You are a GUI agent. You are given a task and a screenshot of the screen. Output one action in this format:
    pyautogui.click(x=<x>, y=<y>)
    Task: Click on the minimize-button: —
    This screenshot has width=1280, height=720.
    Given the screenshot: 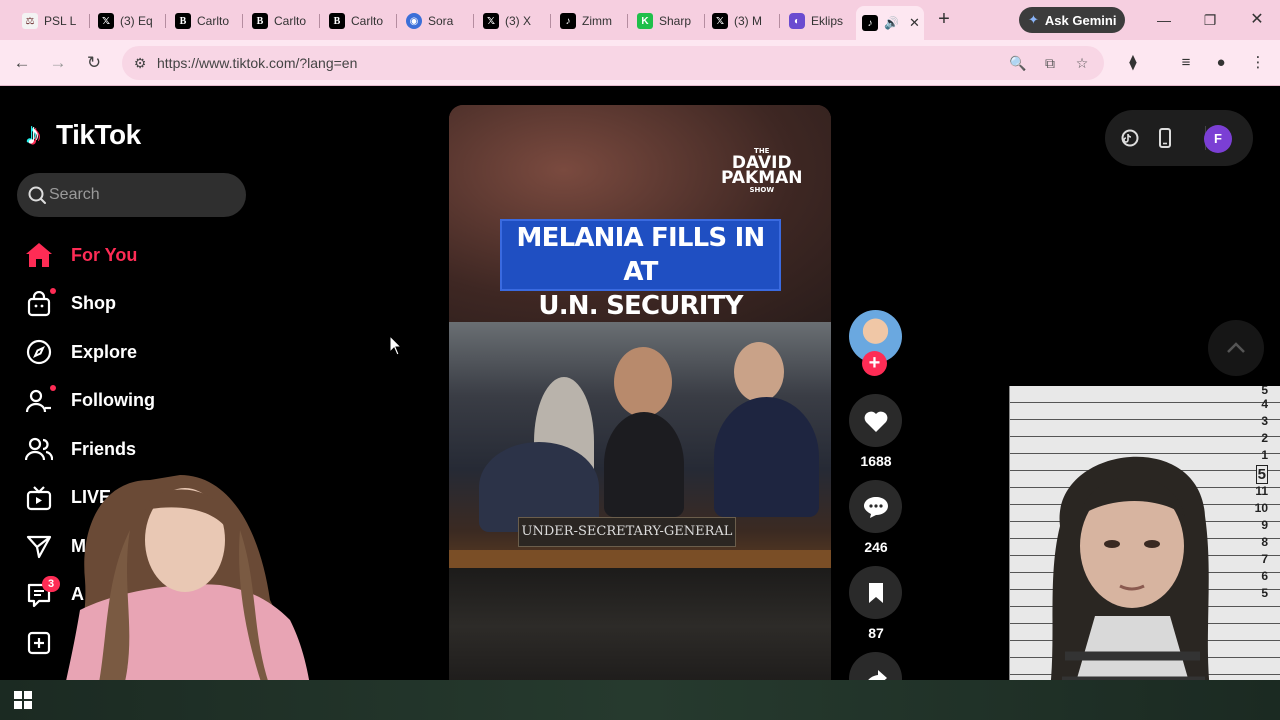 What is the action you would take?
    pyautogui.click(x=1164, y=20)
    